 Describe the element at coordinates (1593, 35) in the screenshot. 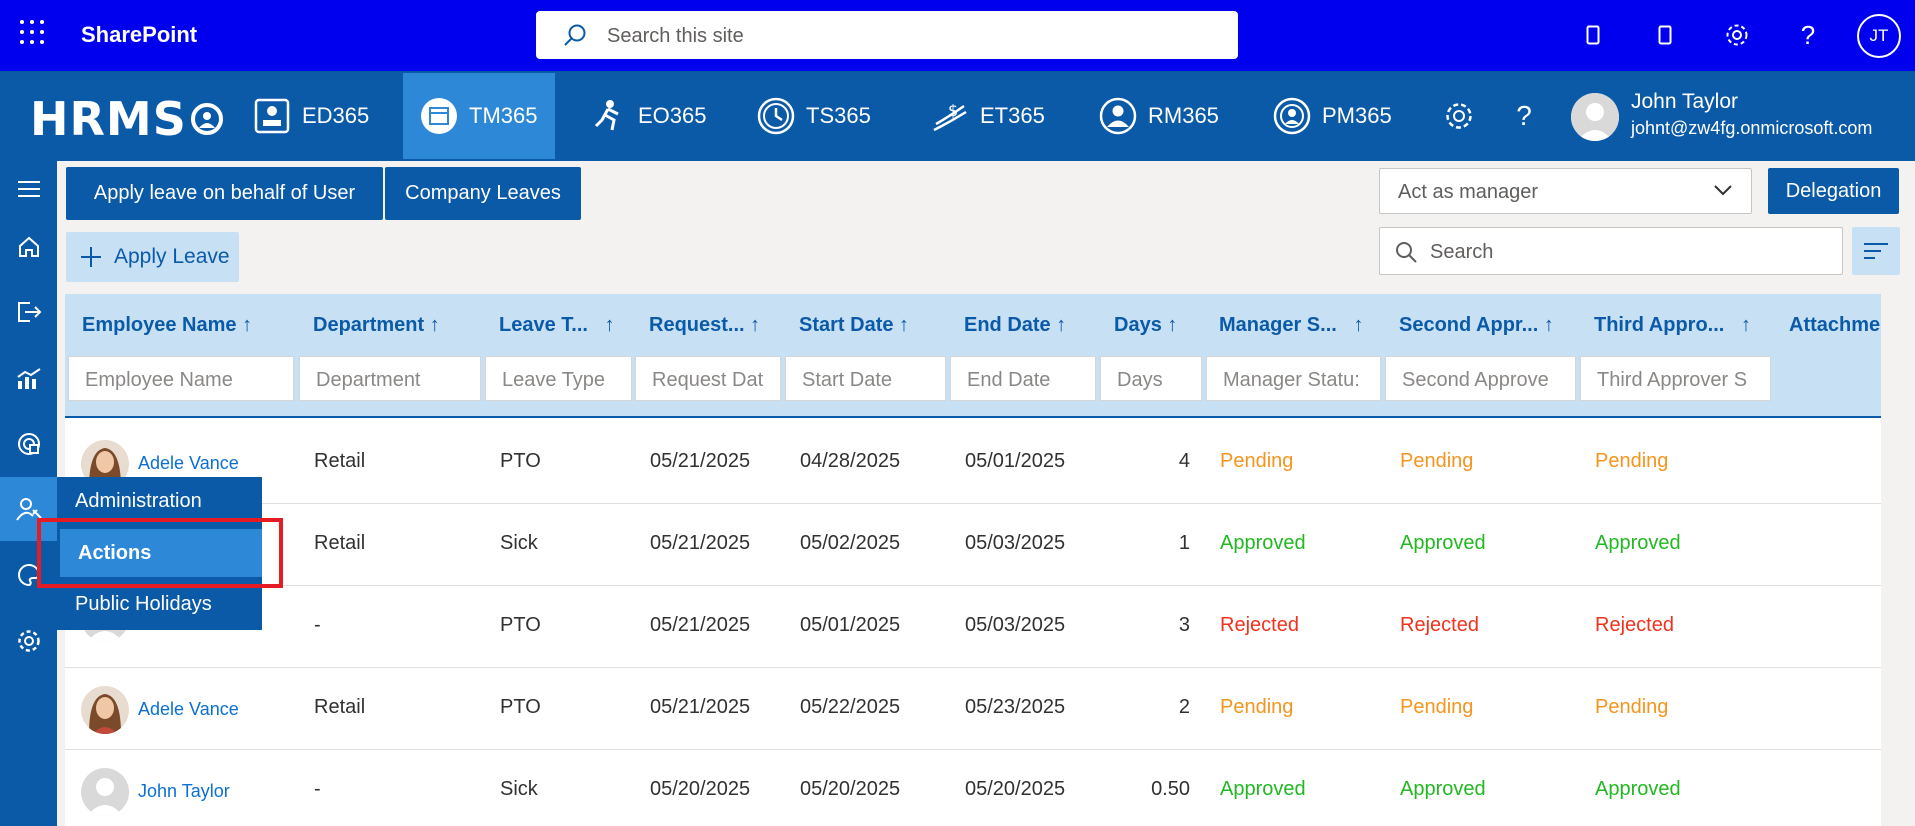

I see `phone-icon` at that location.